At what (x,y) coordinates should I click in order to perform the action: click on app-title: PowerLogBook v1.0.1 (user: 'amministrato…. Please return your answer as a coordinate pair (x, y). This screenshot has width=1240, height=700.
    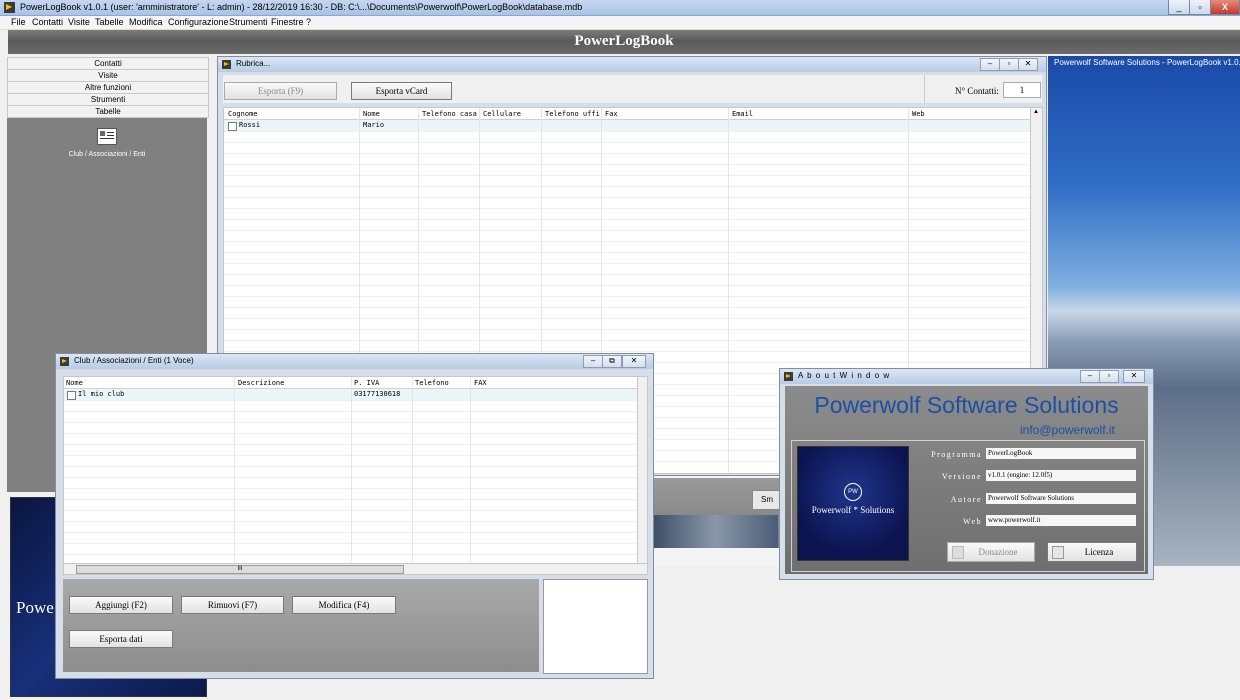
    Looking at the image, I should click on (301, 7).